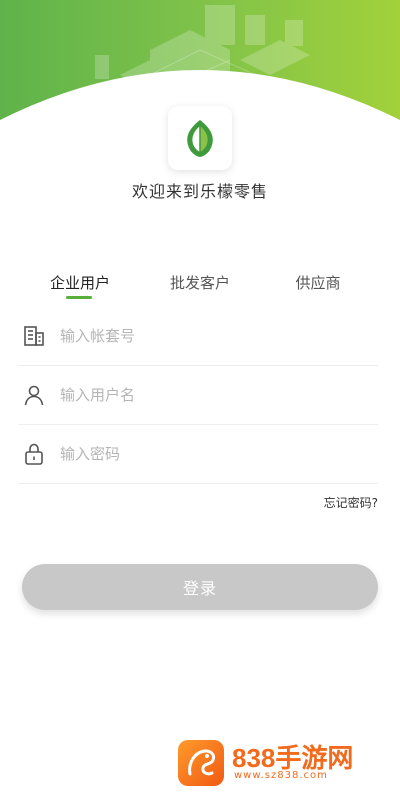  What do you see at coordinates (210, 395) in the screenshot?
I see `username-input` at bounding box center [210, 395].